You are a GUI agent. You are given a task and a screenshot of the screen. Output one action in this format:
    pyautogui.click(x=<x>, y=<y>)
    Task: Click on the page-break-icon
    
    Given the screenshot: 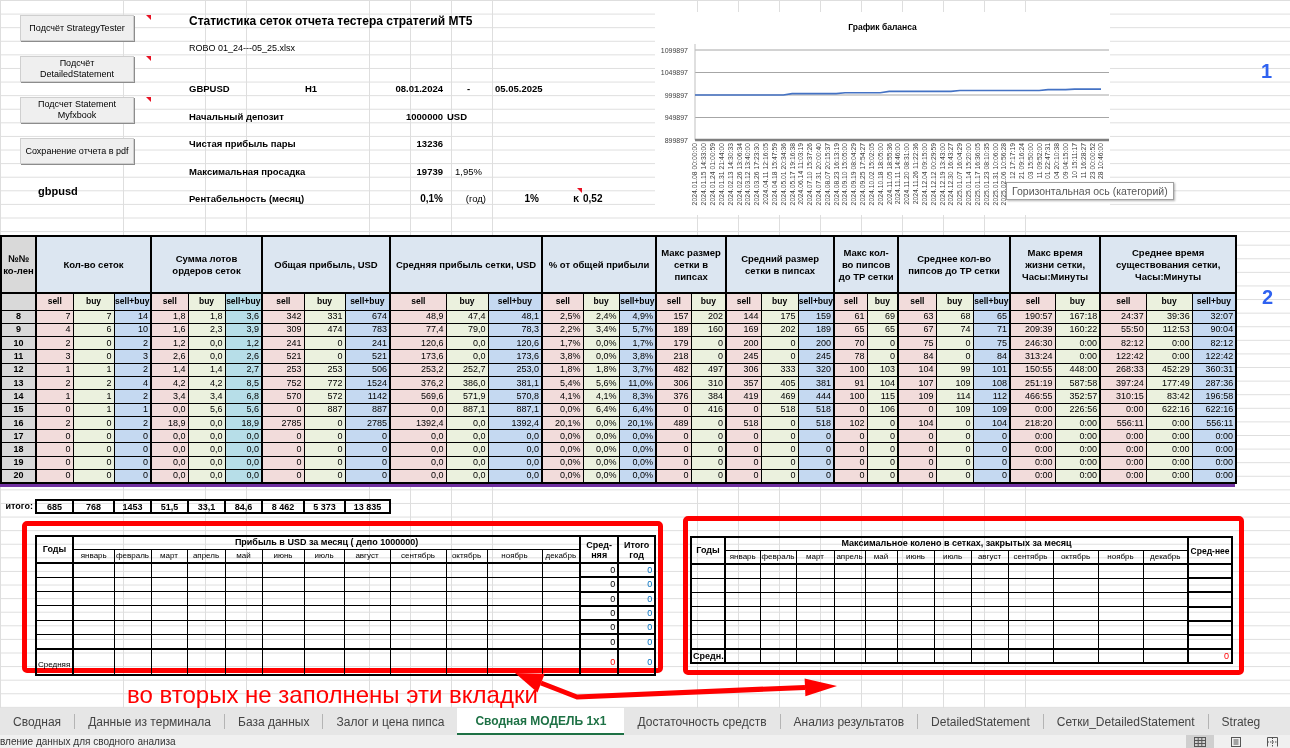 What is the action you would take?
    pyautogui.click(x=1272, y=741)
    